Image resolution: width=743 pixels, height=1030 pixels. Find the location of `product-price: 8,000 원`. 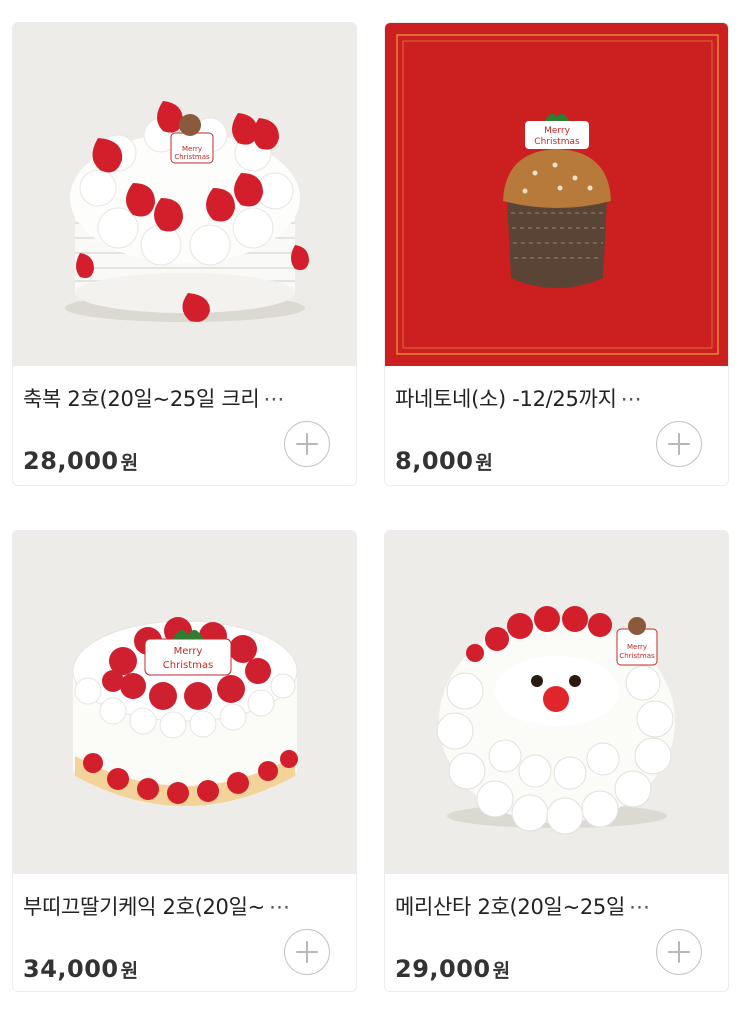

product-price: 8,000 원 is located at coordinates (444, 461).